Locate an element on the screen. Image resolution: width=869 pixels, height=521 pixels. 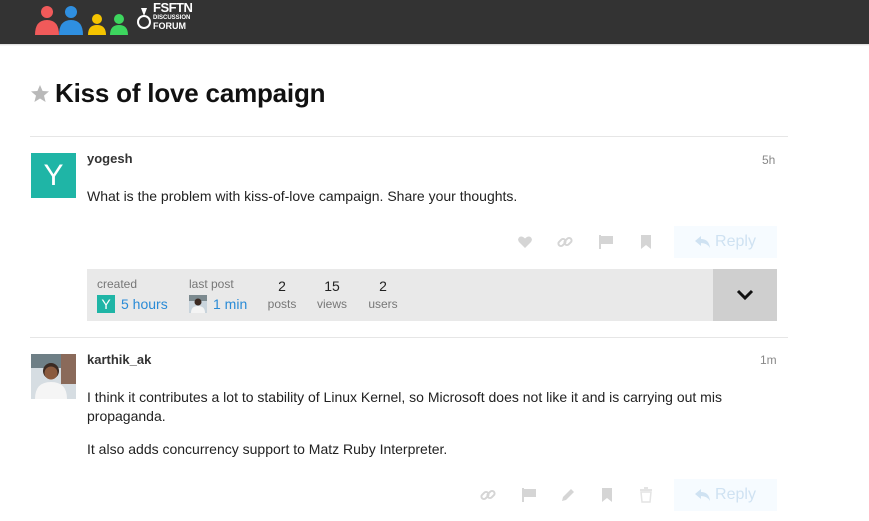
created-value: 5 hours is located at coordinates (144, 304).